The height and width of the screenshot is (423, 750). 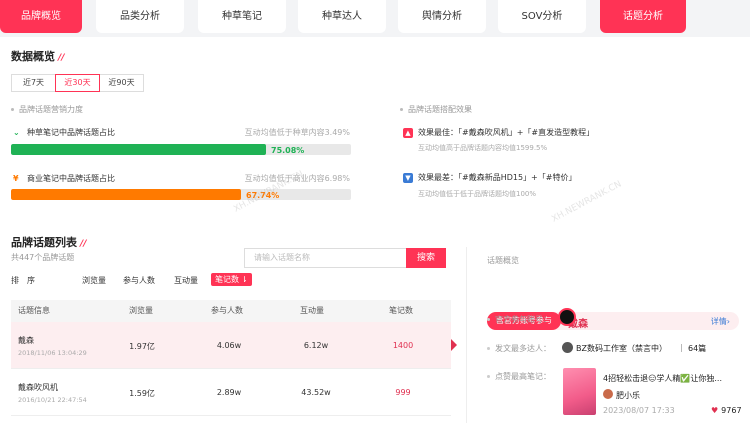 What do you see at coordinates (38, 56) in the screenshot?
I see `overview-title: 数据概览//` at bounding box center [38, 56].